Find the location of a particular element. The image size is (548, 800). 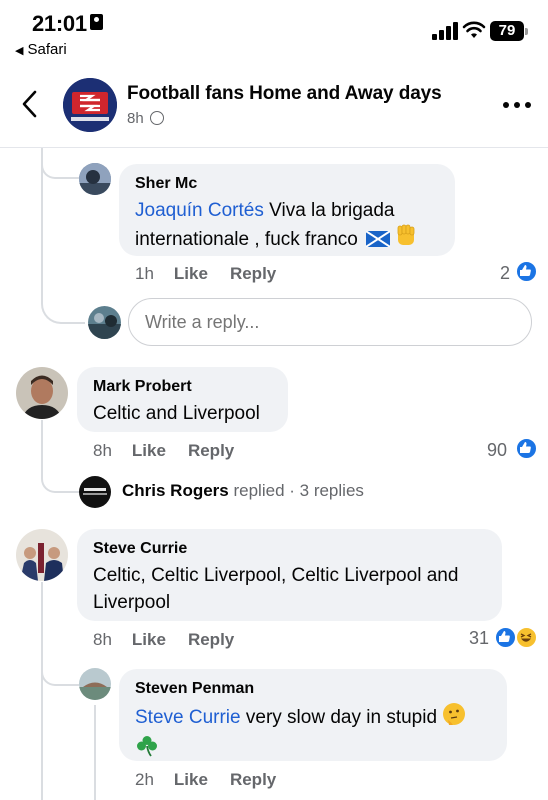

thinking-face-emoji is located at coordinates (454, 718).